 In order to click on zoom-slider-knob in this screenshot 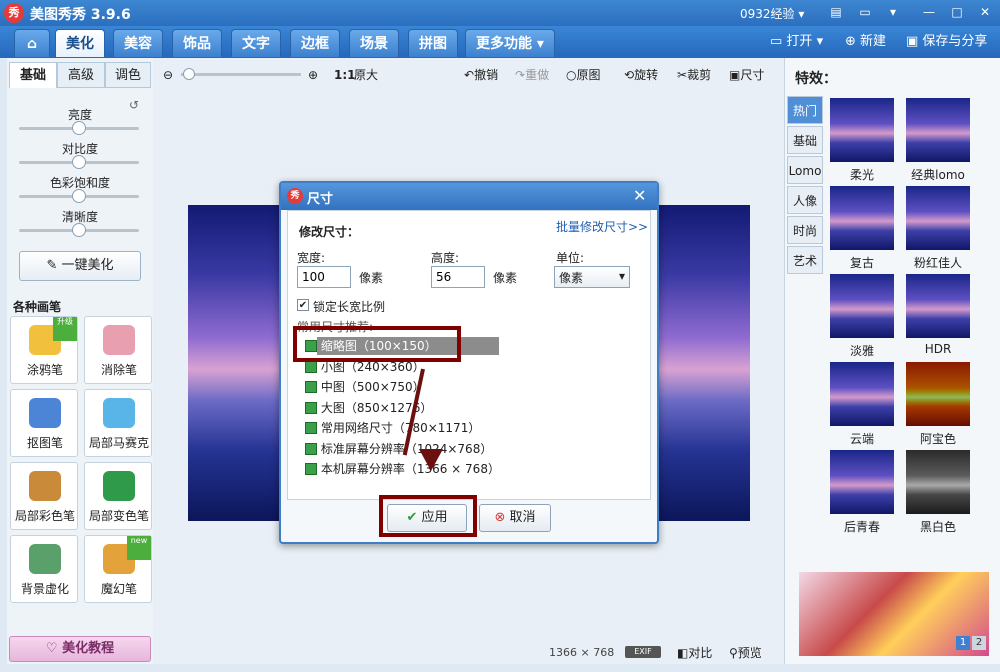, I will do `click(189, 74)`.